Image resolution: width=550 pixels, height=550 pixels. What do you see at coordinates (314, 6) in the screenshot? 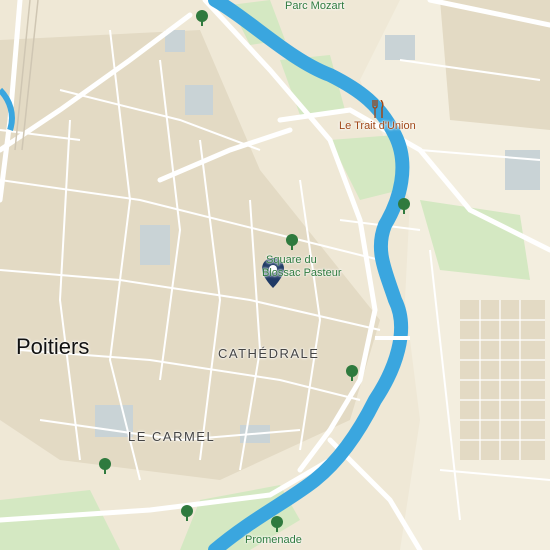
I see `poi-label-parc-mozart: Parc Mozart` at bounding box center [314, 6].